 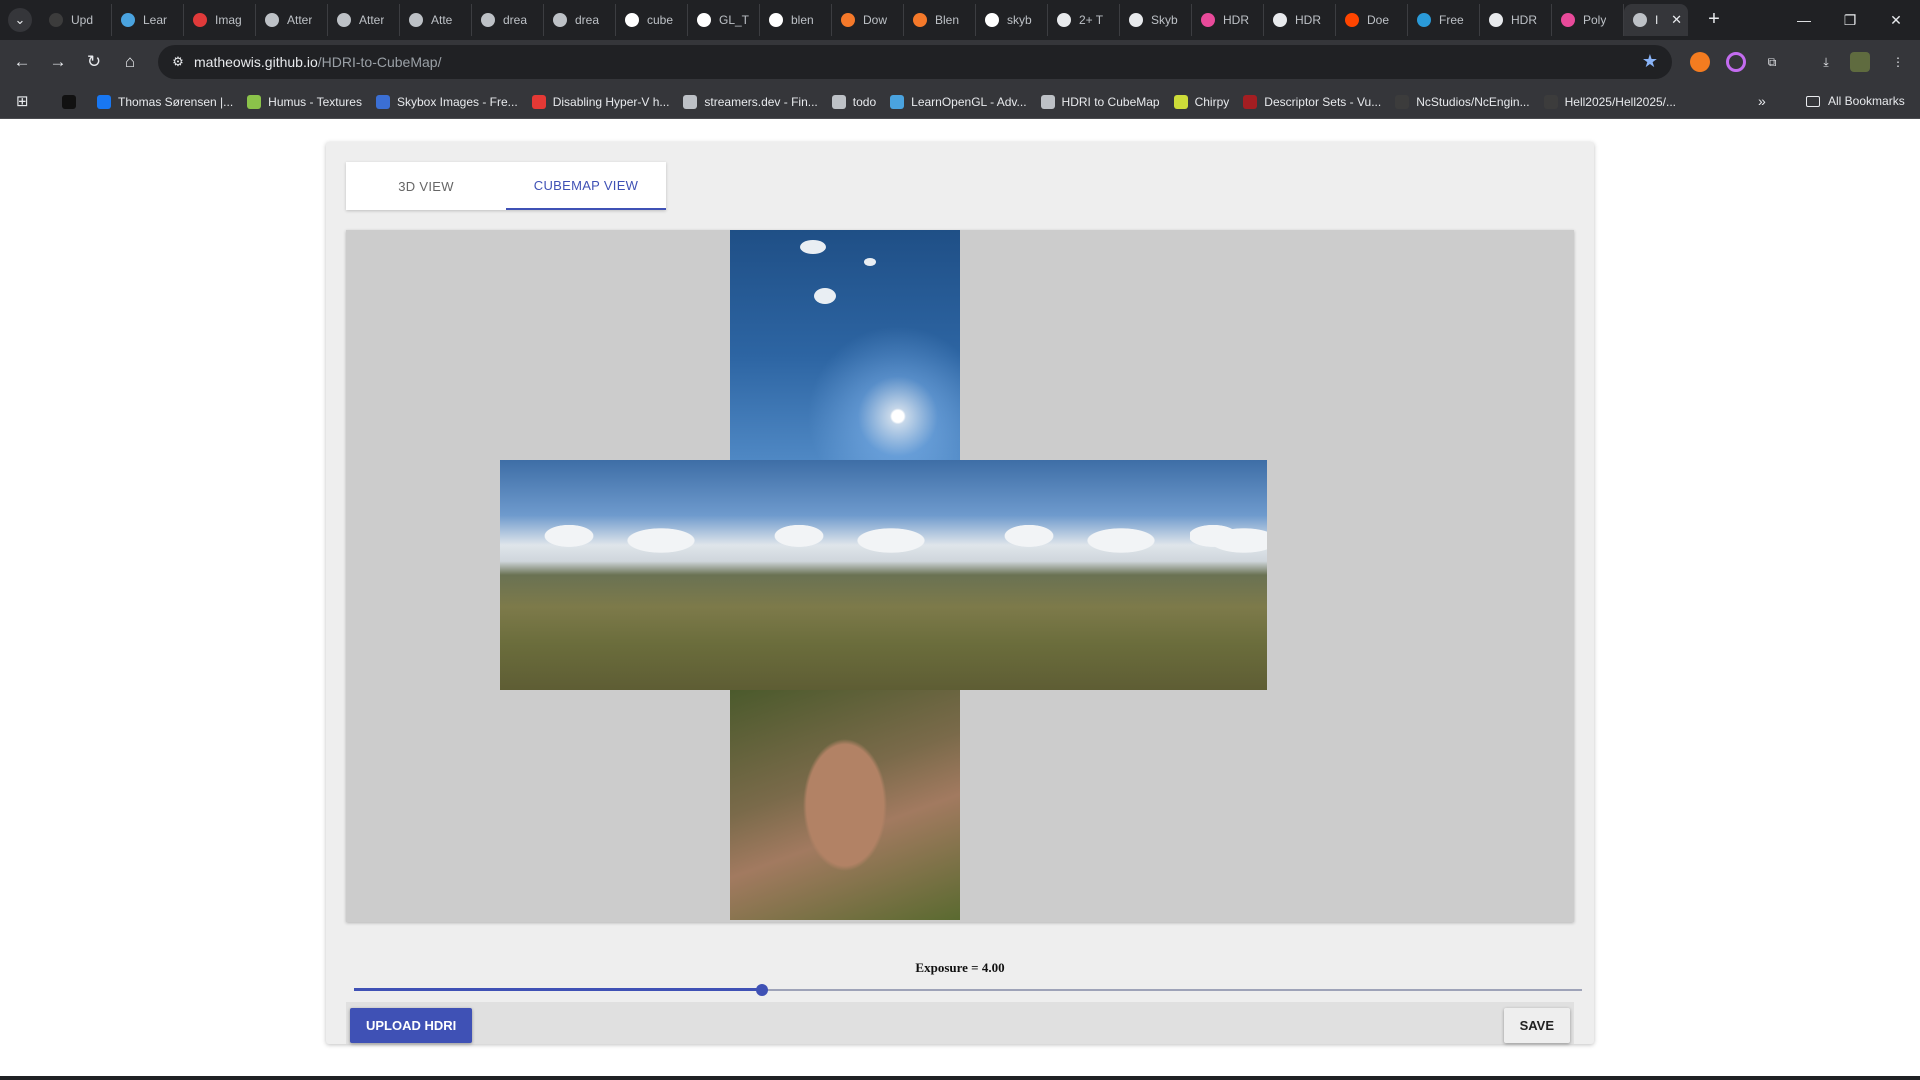 What do you see at coordinates (1772, 62) in the screenshot?
I see `extensions-puzzle-icon: ⧉` at bounding box center [1772, 62].